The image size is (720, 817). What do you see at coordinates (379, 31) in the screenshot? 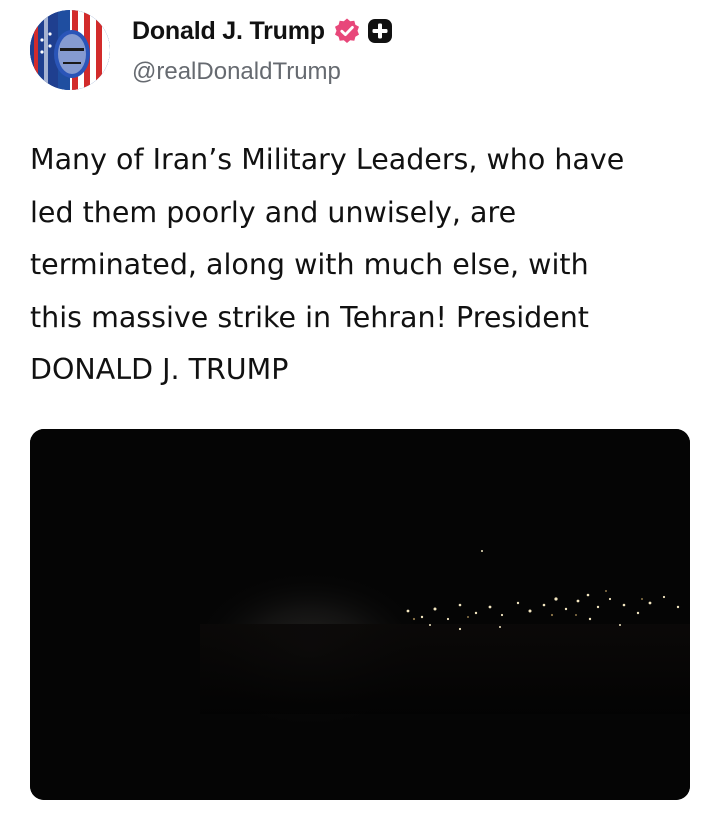
I see `plus-icon` at bounding box center [379, 31].